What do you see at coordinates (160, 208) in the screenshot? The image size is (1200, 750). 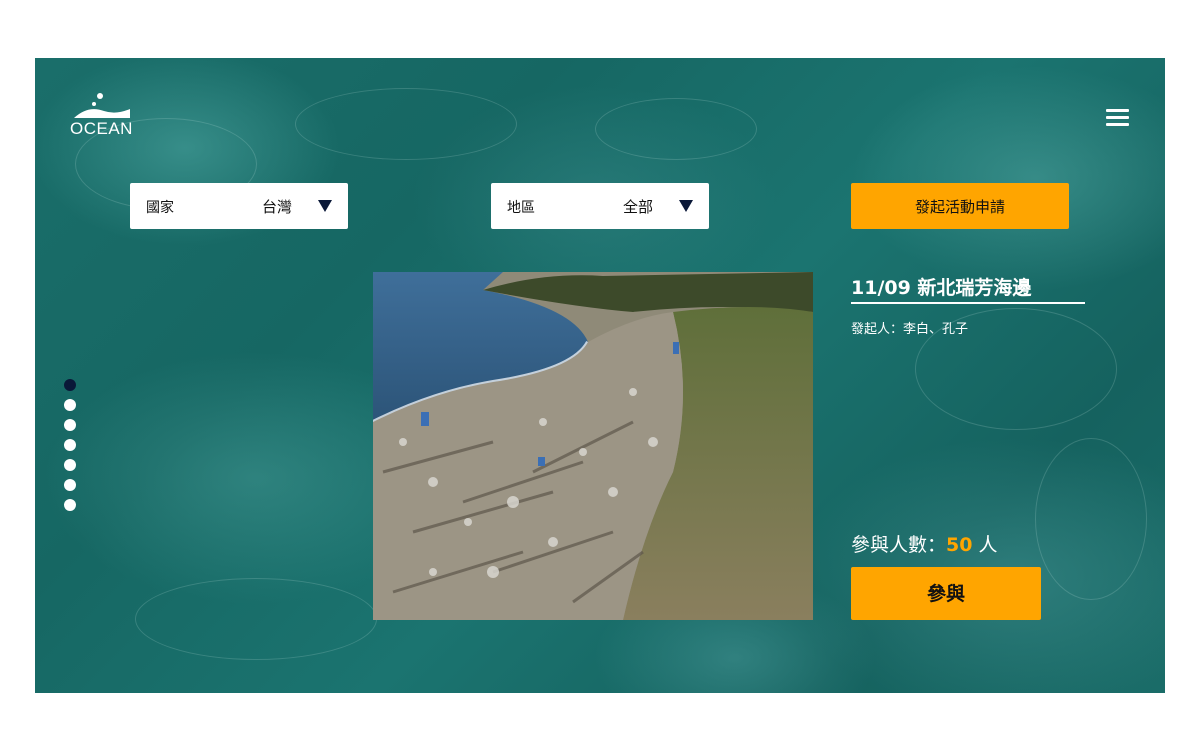 I see `country-label: 國家` at bounding box center [160, 208].